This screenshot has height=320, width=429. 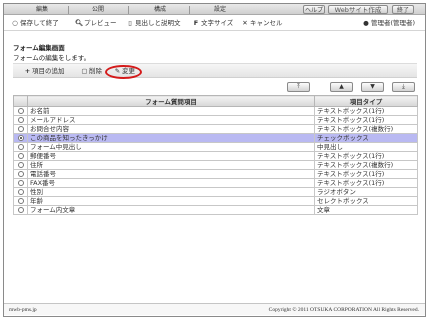 I want to click on table-row: 年齢 セレクトボックス, so click(x=215, y=201).